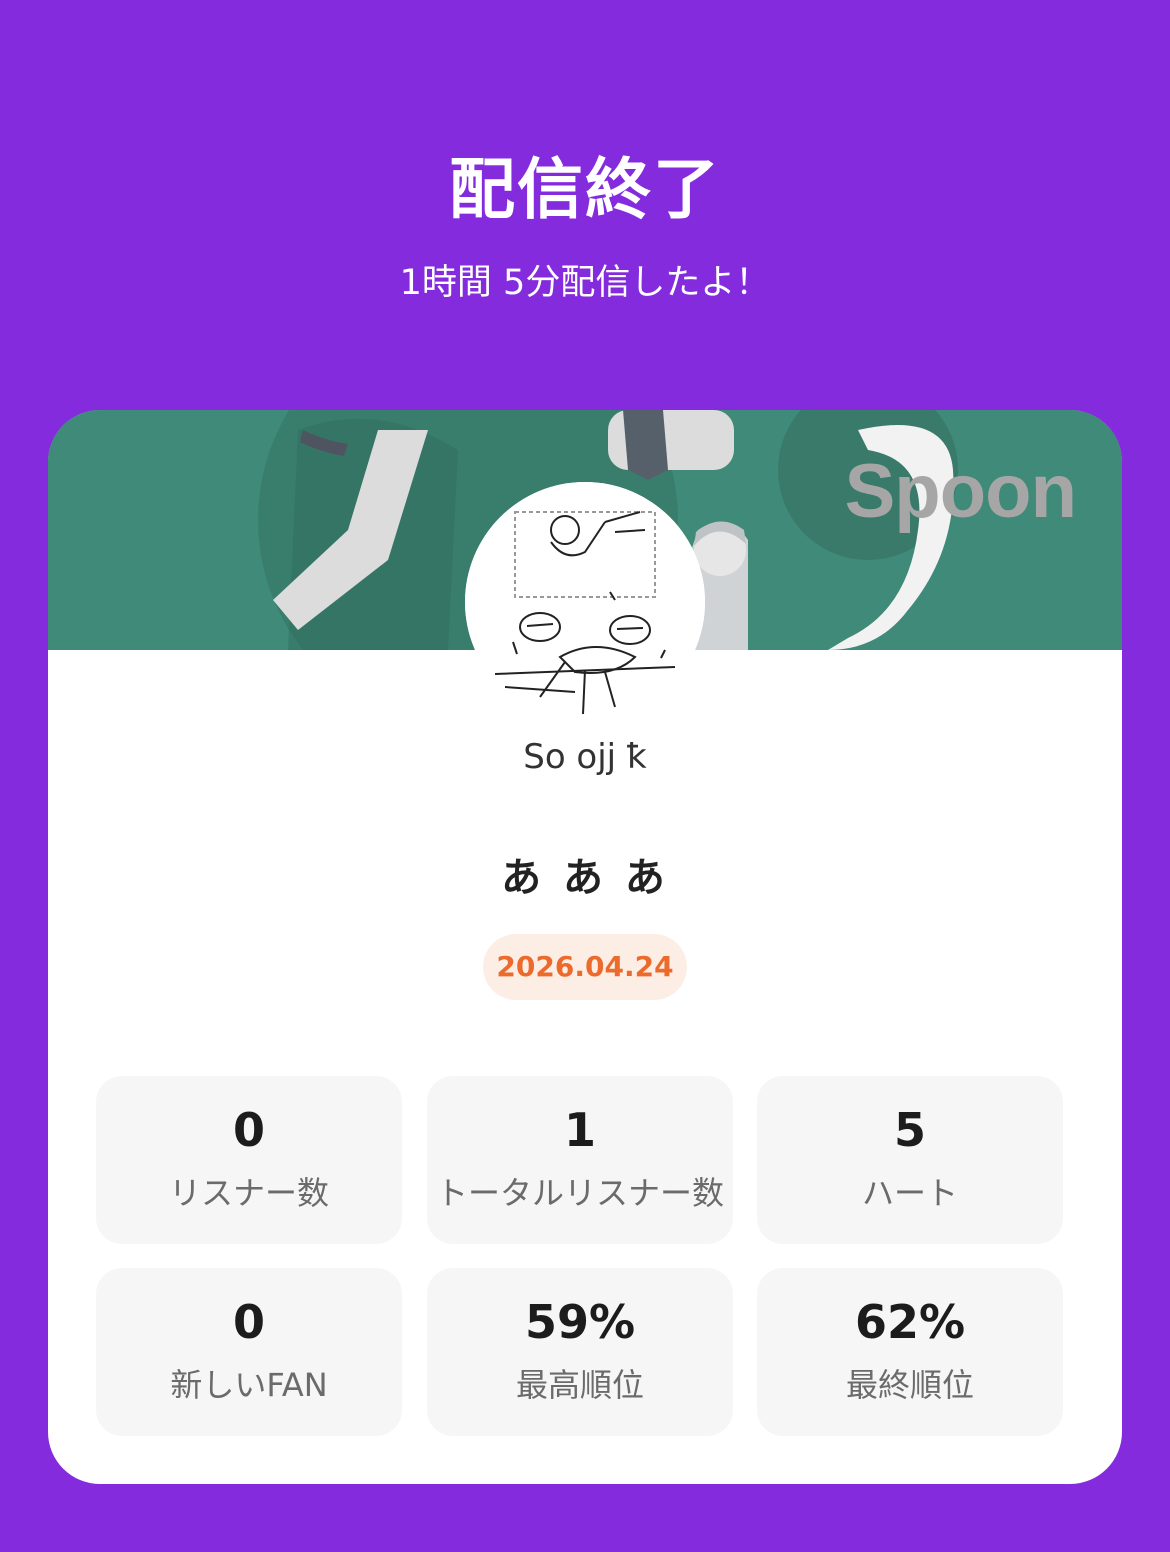 The height and width of the screenshot is (1552, 1170). I want to click on stat-label: リスナー数, so click(248, 1193).